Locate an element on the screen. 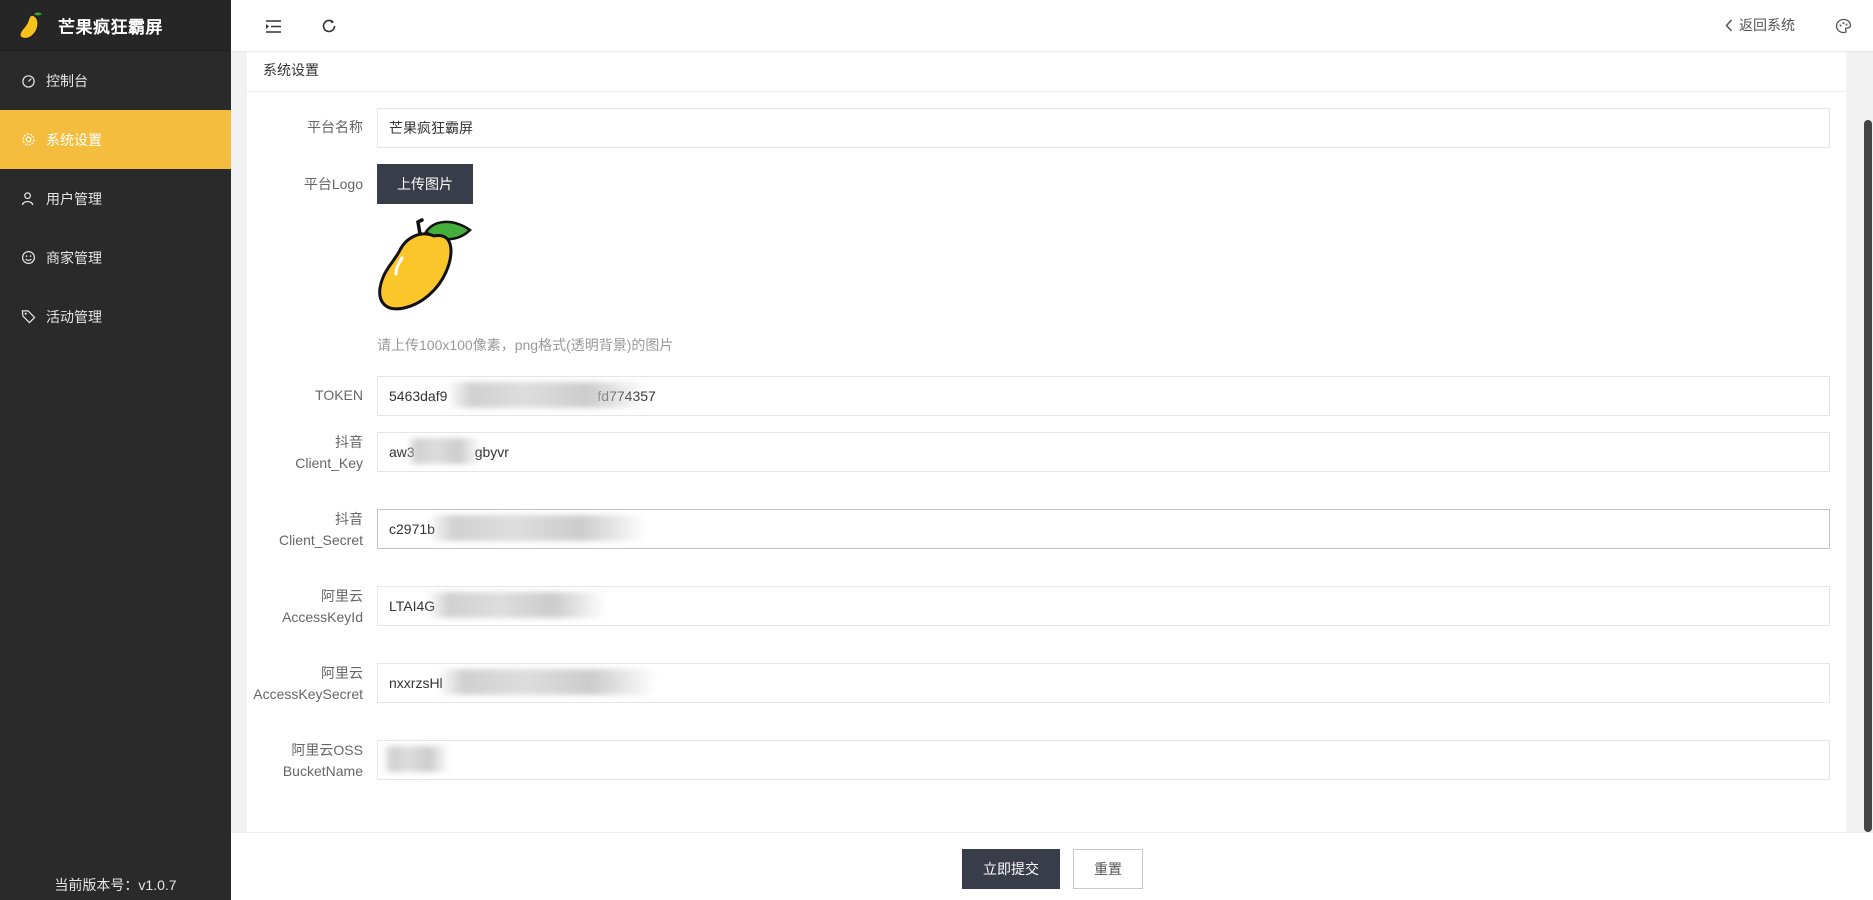  sidebar-item-label: 商家管理 is located at coordinates (74, 257).